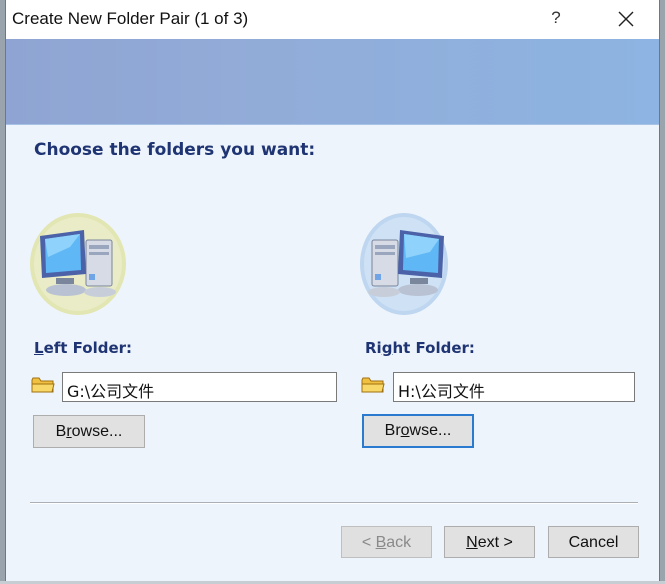 This screenshot has height=584, width=665. What do you see at coordinates (130, 18) in the screenshot?
I see `window-title: Create New Folder Pair (1 of 3)` at bounding box center [130, 18].